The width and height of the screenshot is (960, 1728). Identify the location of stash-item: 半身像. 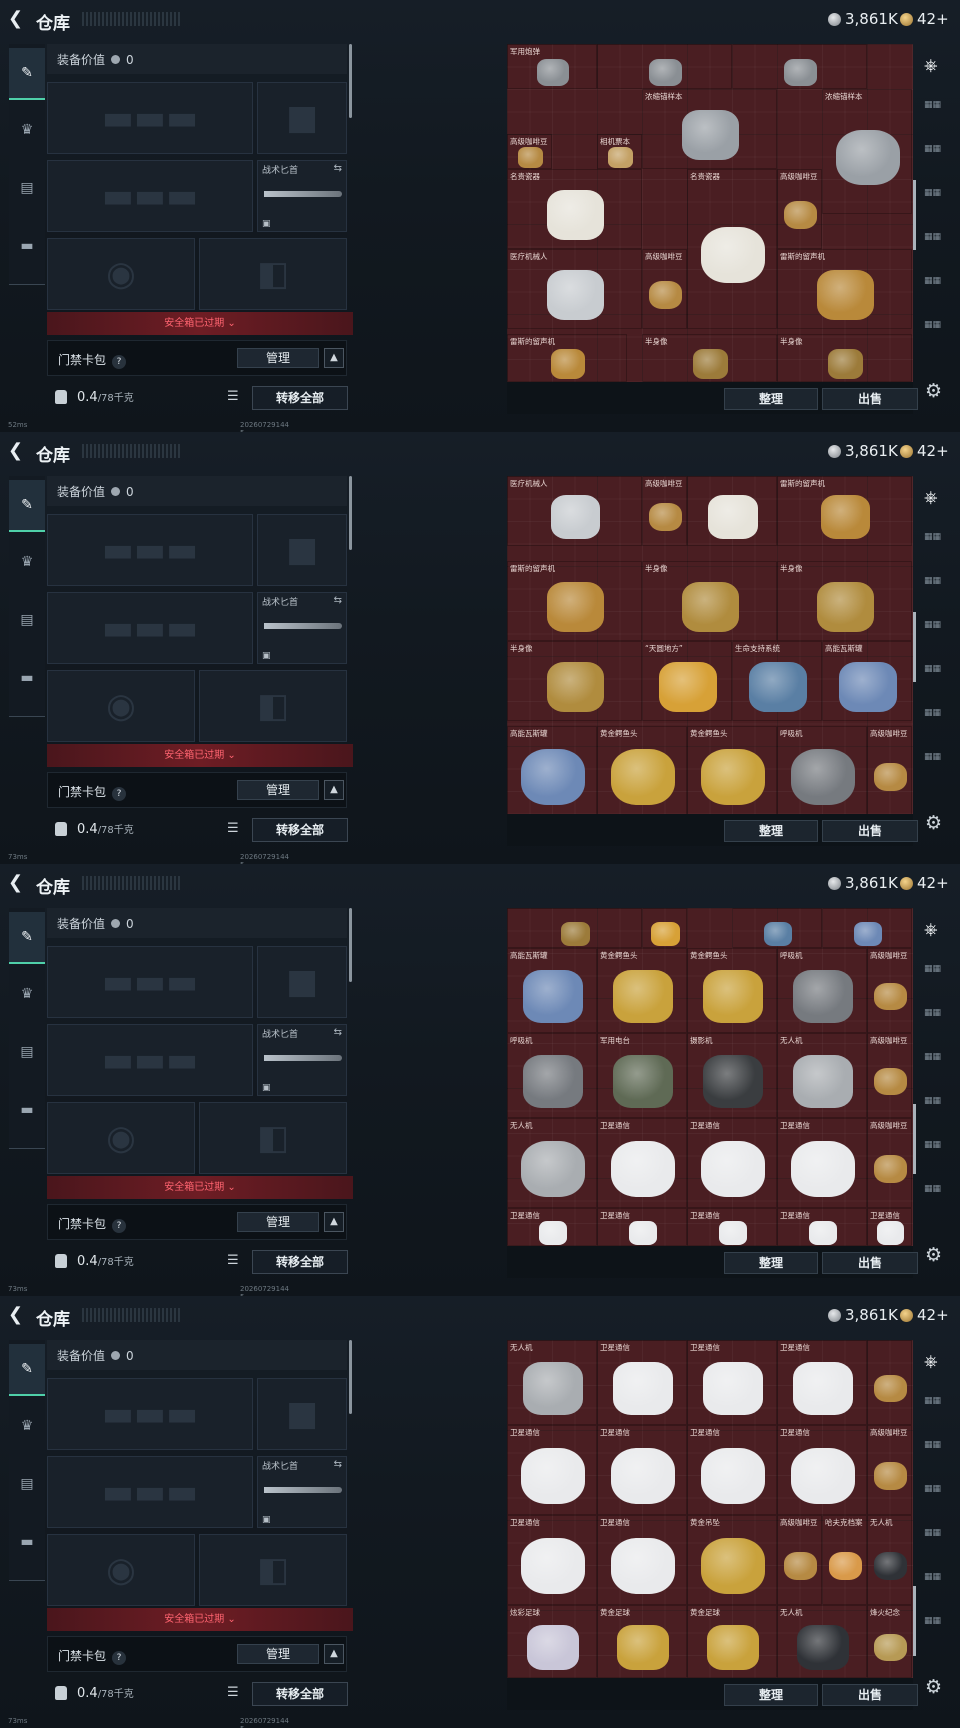
(574, 681).